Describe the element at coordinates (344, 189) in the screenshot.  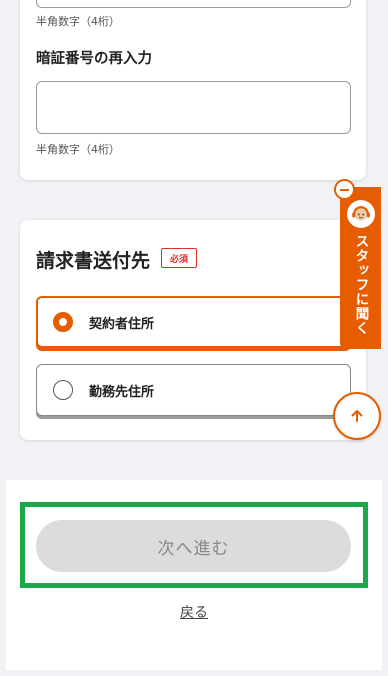
I see `collapse-minus-icon` at that location.